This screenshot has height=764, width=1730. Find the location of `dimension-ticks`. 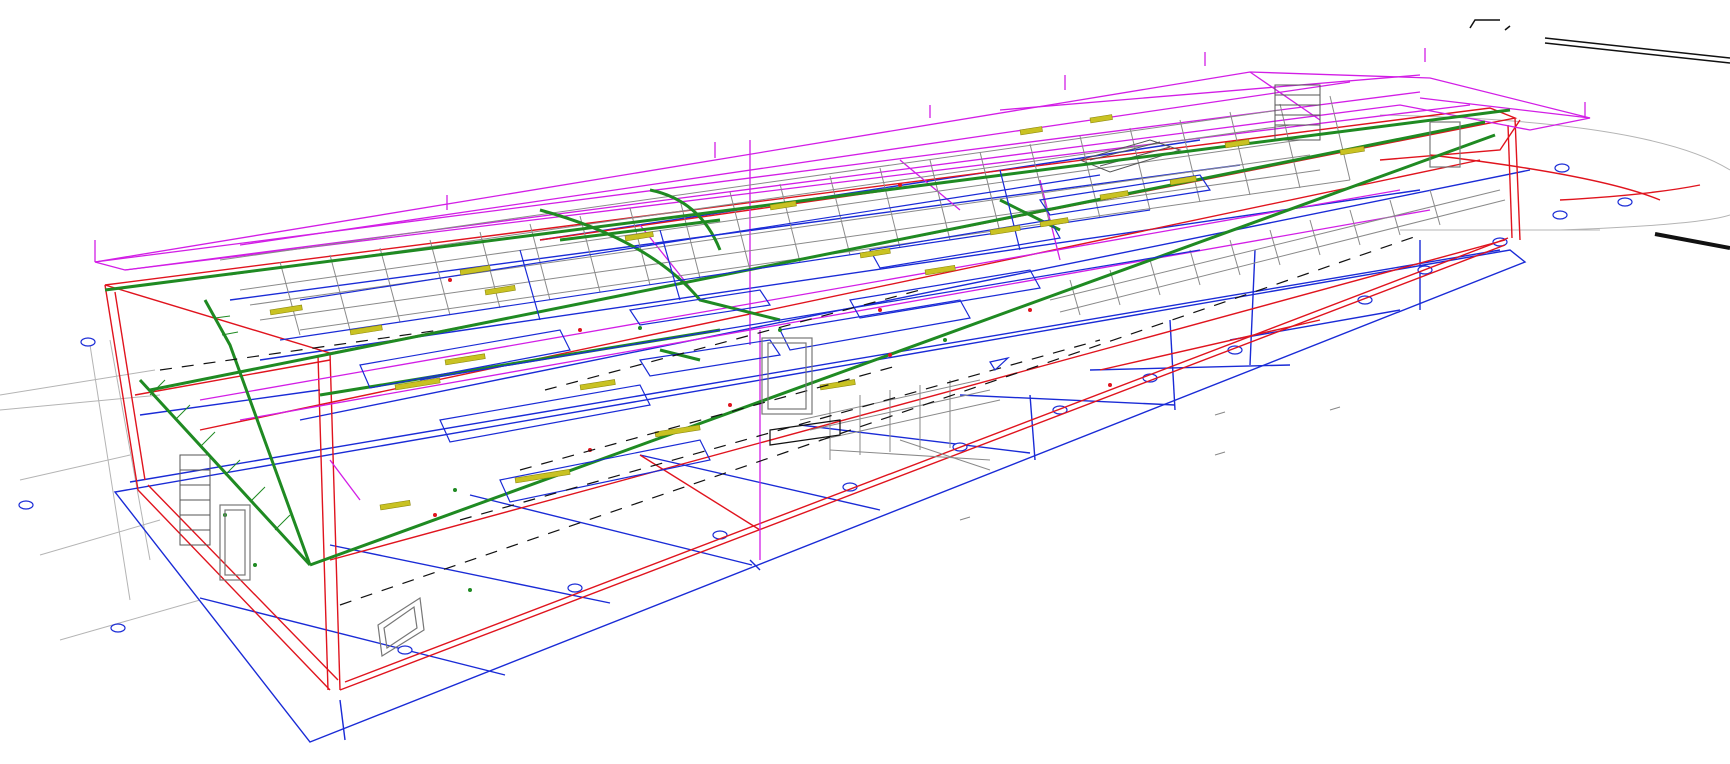

dimension-ticks is located at coordinates (1150, 463).